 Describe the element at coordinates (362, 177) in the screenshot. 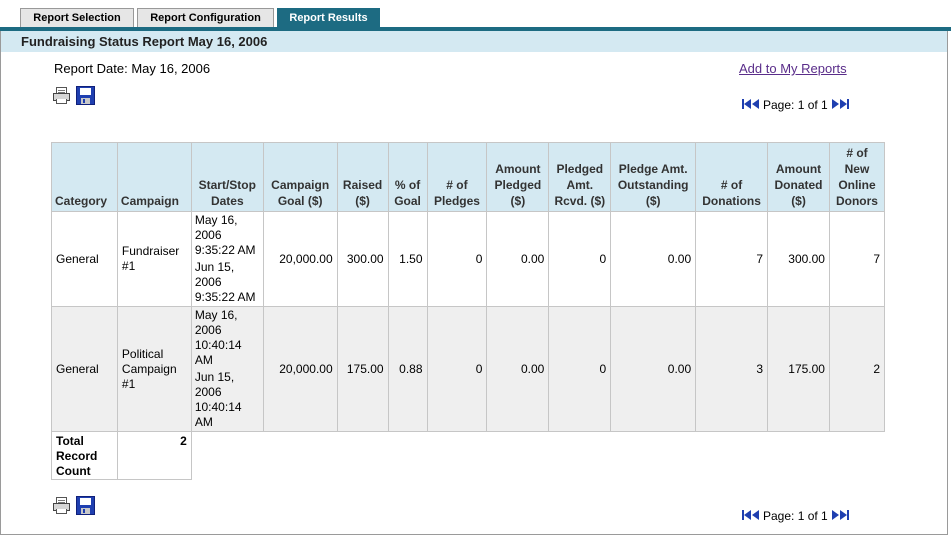

I see `col-header-raised: Raised ($)` at that location.